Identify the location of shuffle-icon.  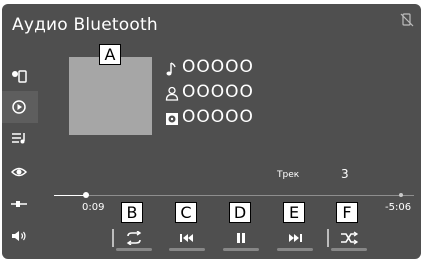
(350, 238).